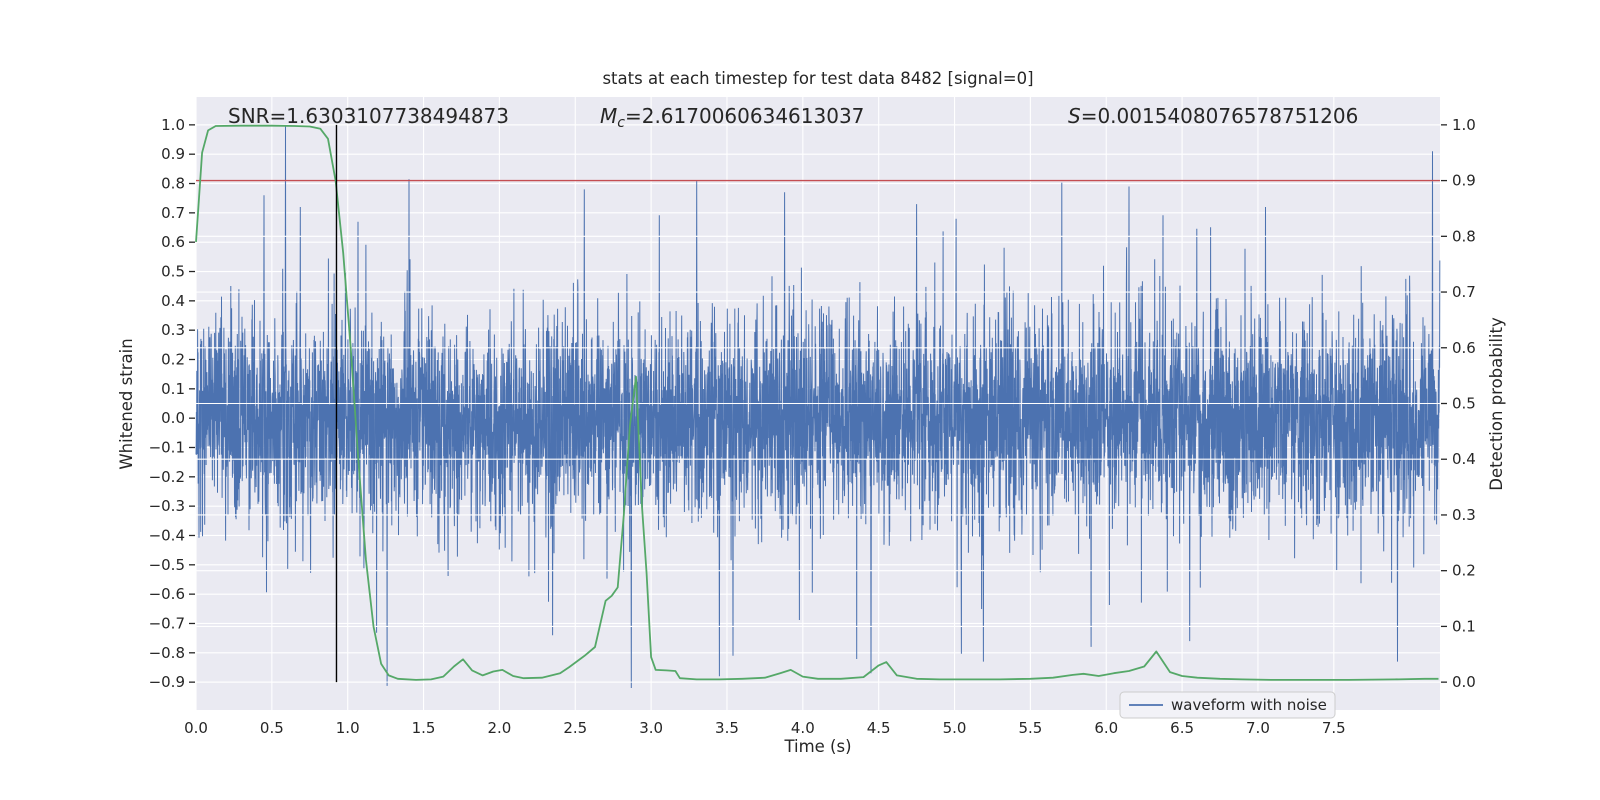 This screenshot has width=1600, height=800. What do you see at coordinates (368, 116) in the screenshot?
I see `annotation-snr: SNR=1.6303107738494873` at bounding box center [368, 116].